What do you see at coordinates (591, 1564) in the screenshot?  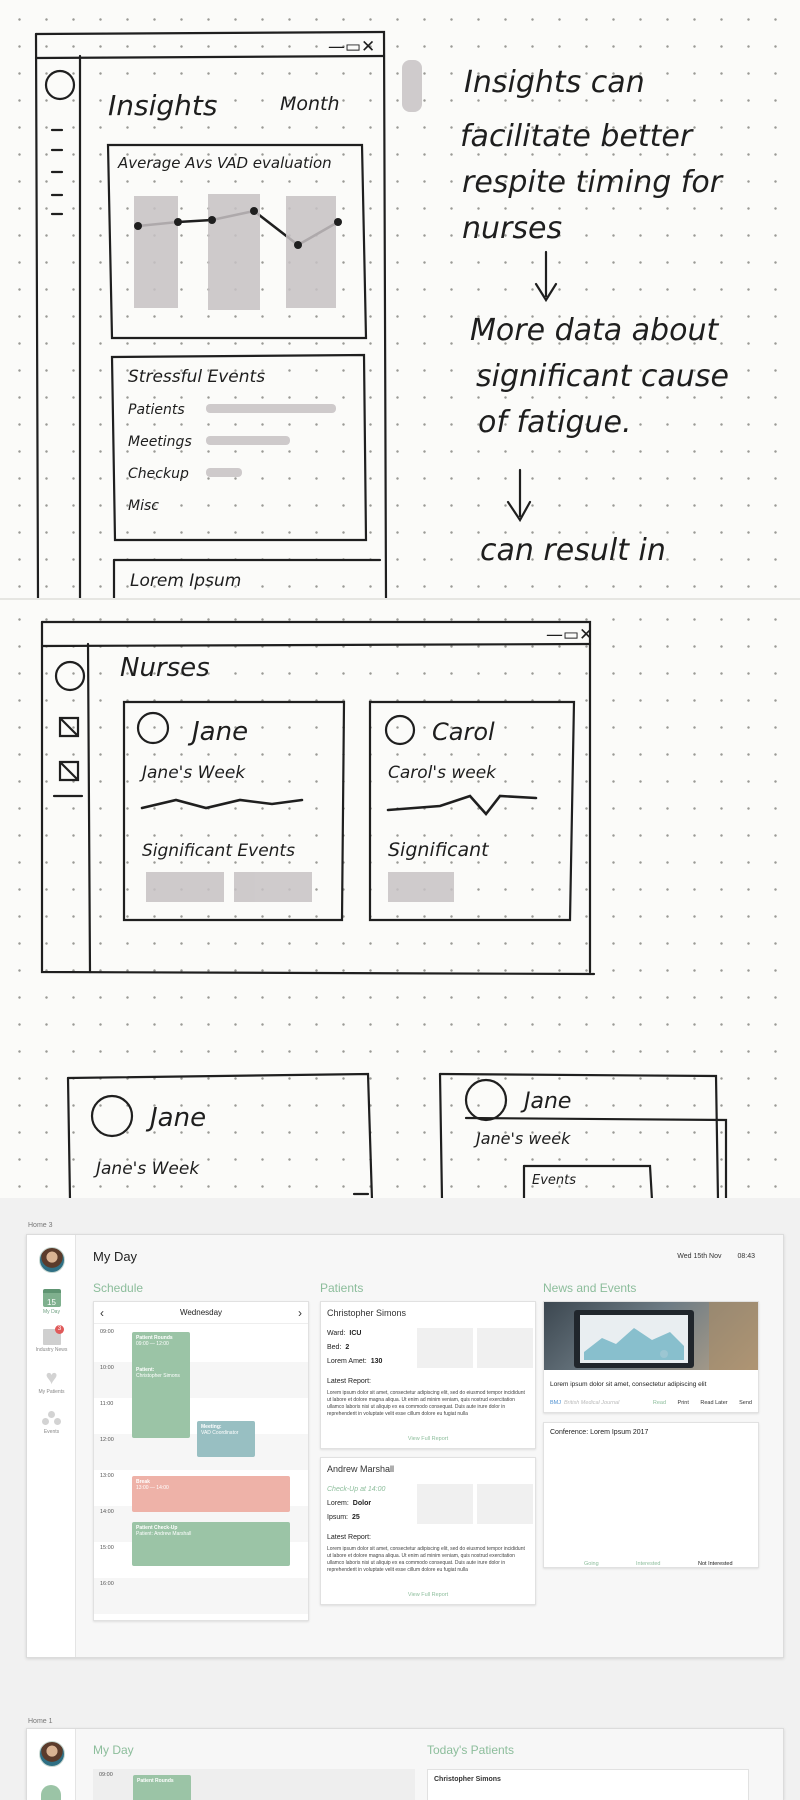 I see `going-button: Going` at bounding box center [591, 1564].